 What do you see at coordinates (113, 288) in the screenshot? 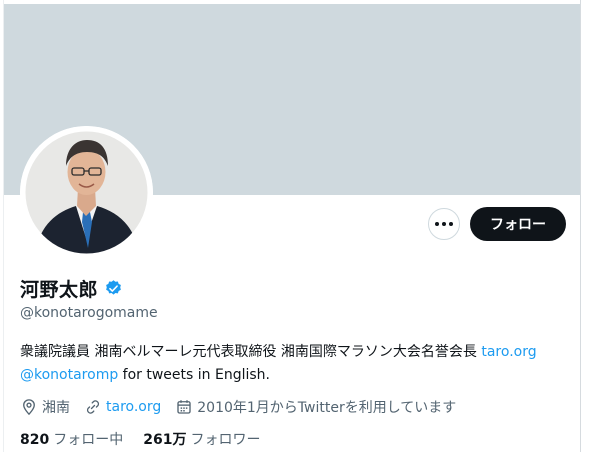
I see `verified-badge-icon` at bounding box center [113, 288].